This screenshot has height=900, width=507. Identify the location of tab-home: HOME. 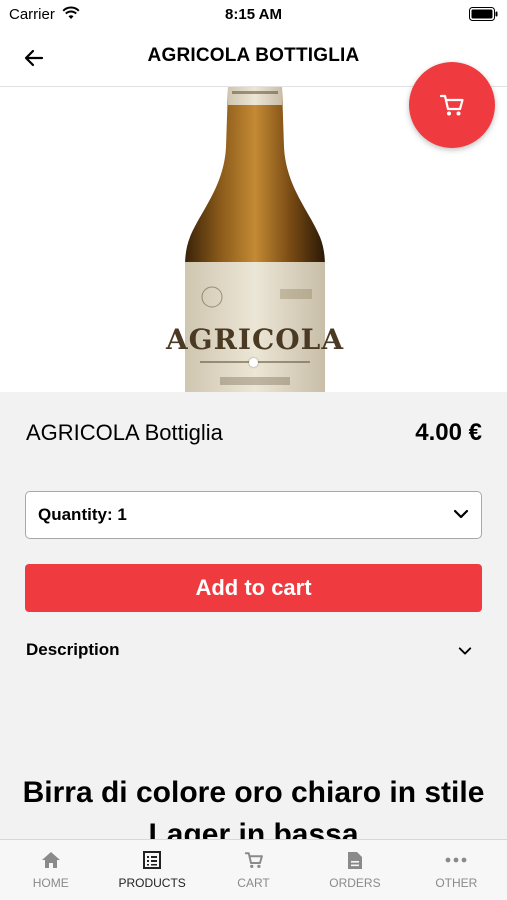
(50, 870).